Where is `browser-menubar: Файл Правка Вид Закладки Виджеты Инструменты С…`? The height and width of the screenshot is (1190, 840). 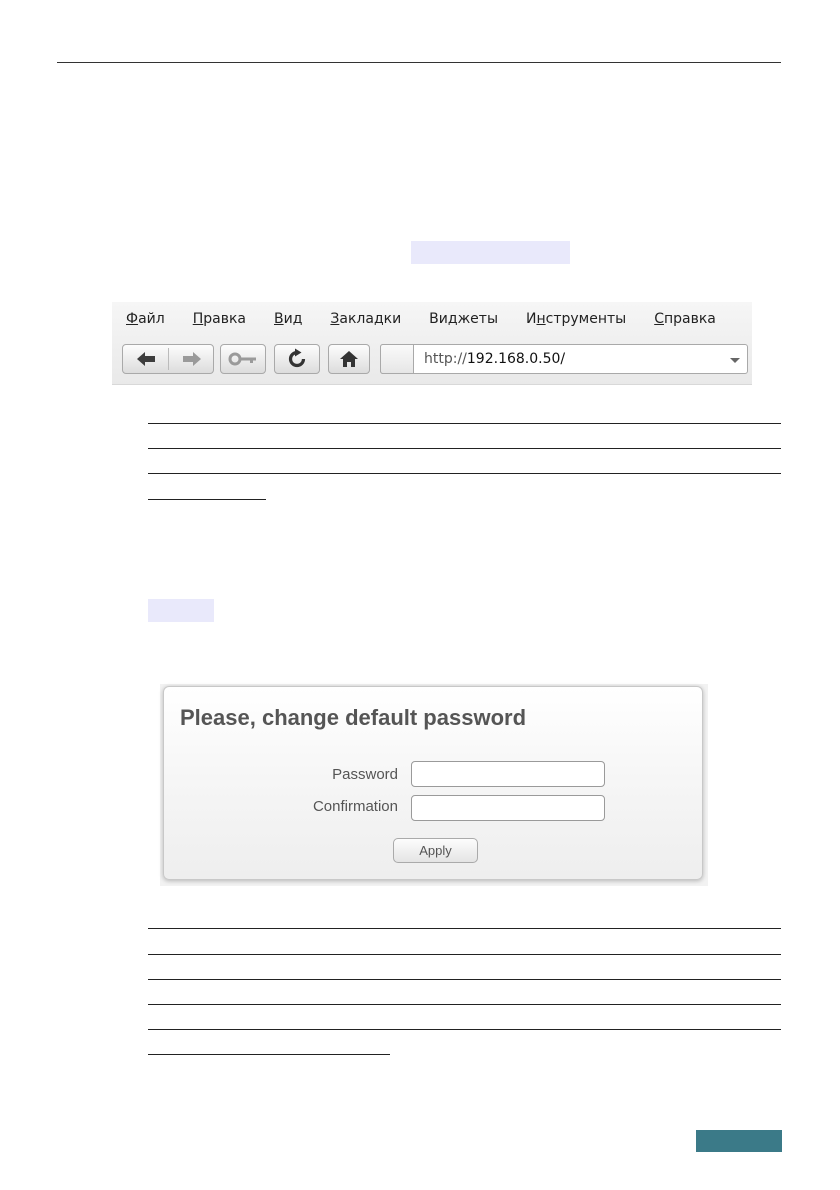 browser-menubar: Файл Правка Вид Закладки Виджеты Инструменты С… is located at coordinates (432, 319).